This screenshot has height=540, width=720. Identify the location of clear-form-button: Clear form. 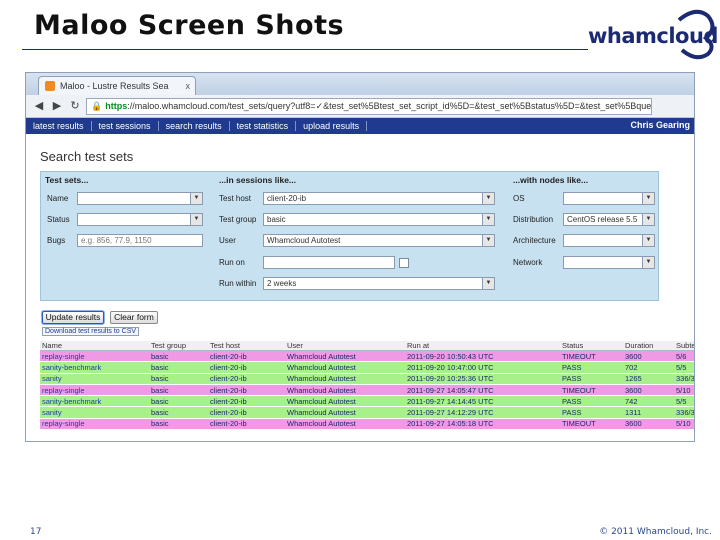
(134, 317).